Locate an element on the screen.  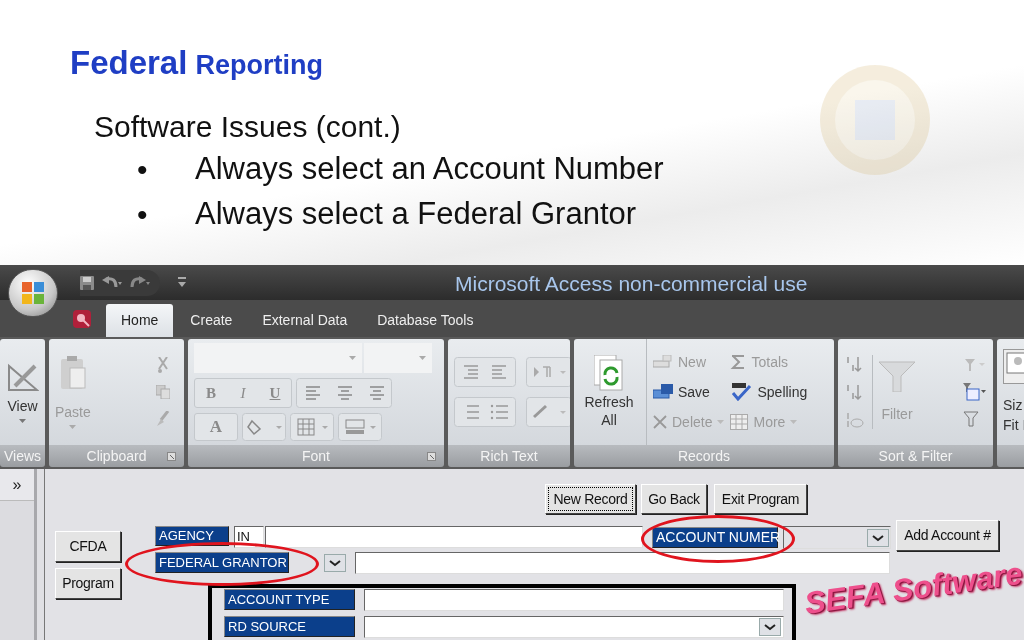
customize-icon is located at coordinates (182, 282).